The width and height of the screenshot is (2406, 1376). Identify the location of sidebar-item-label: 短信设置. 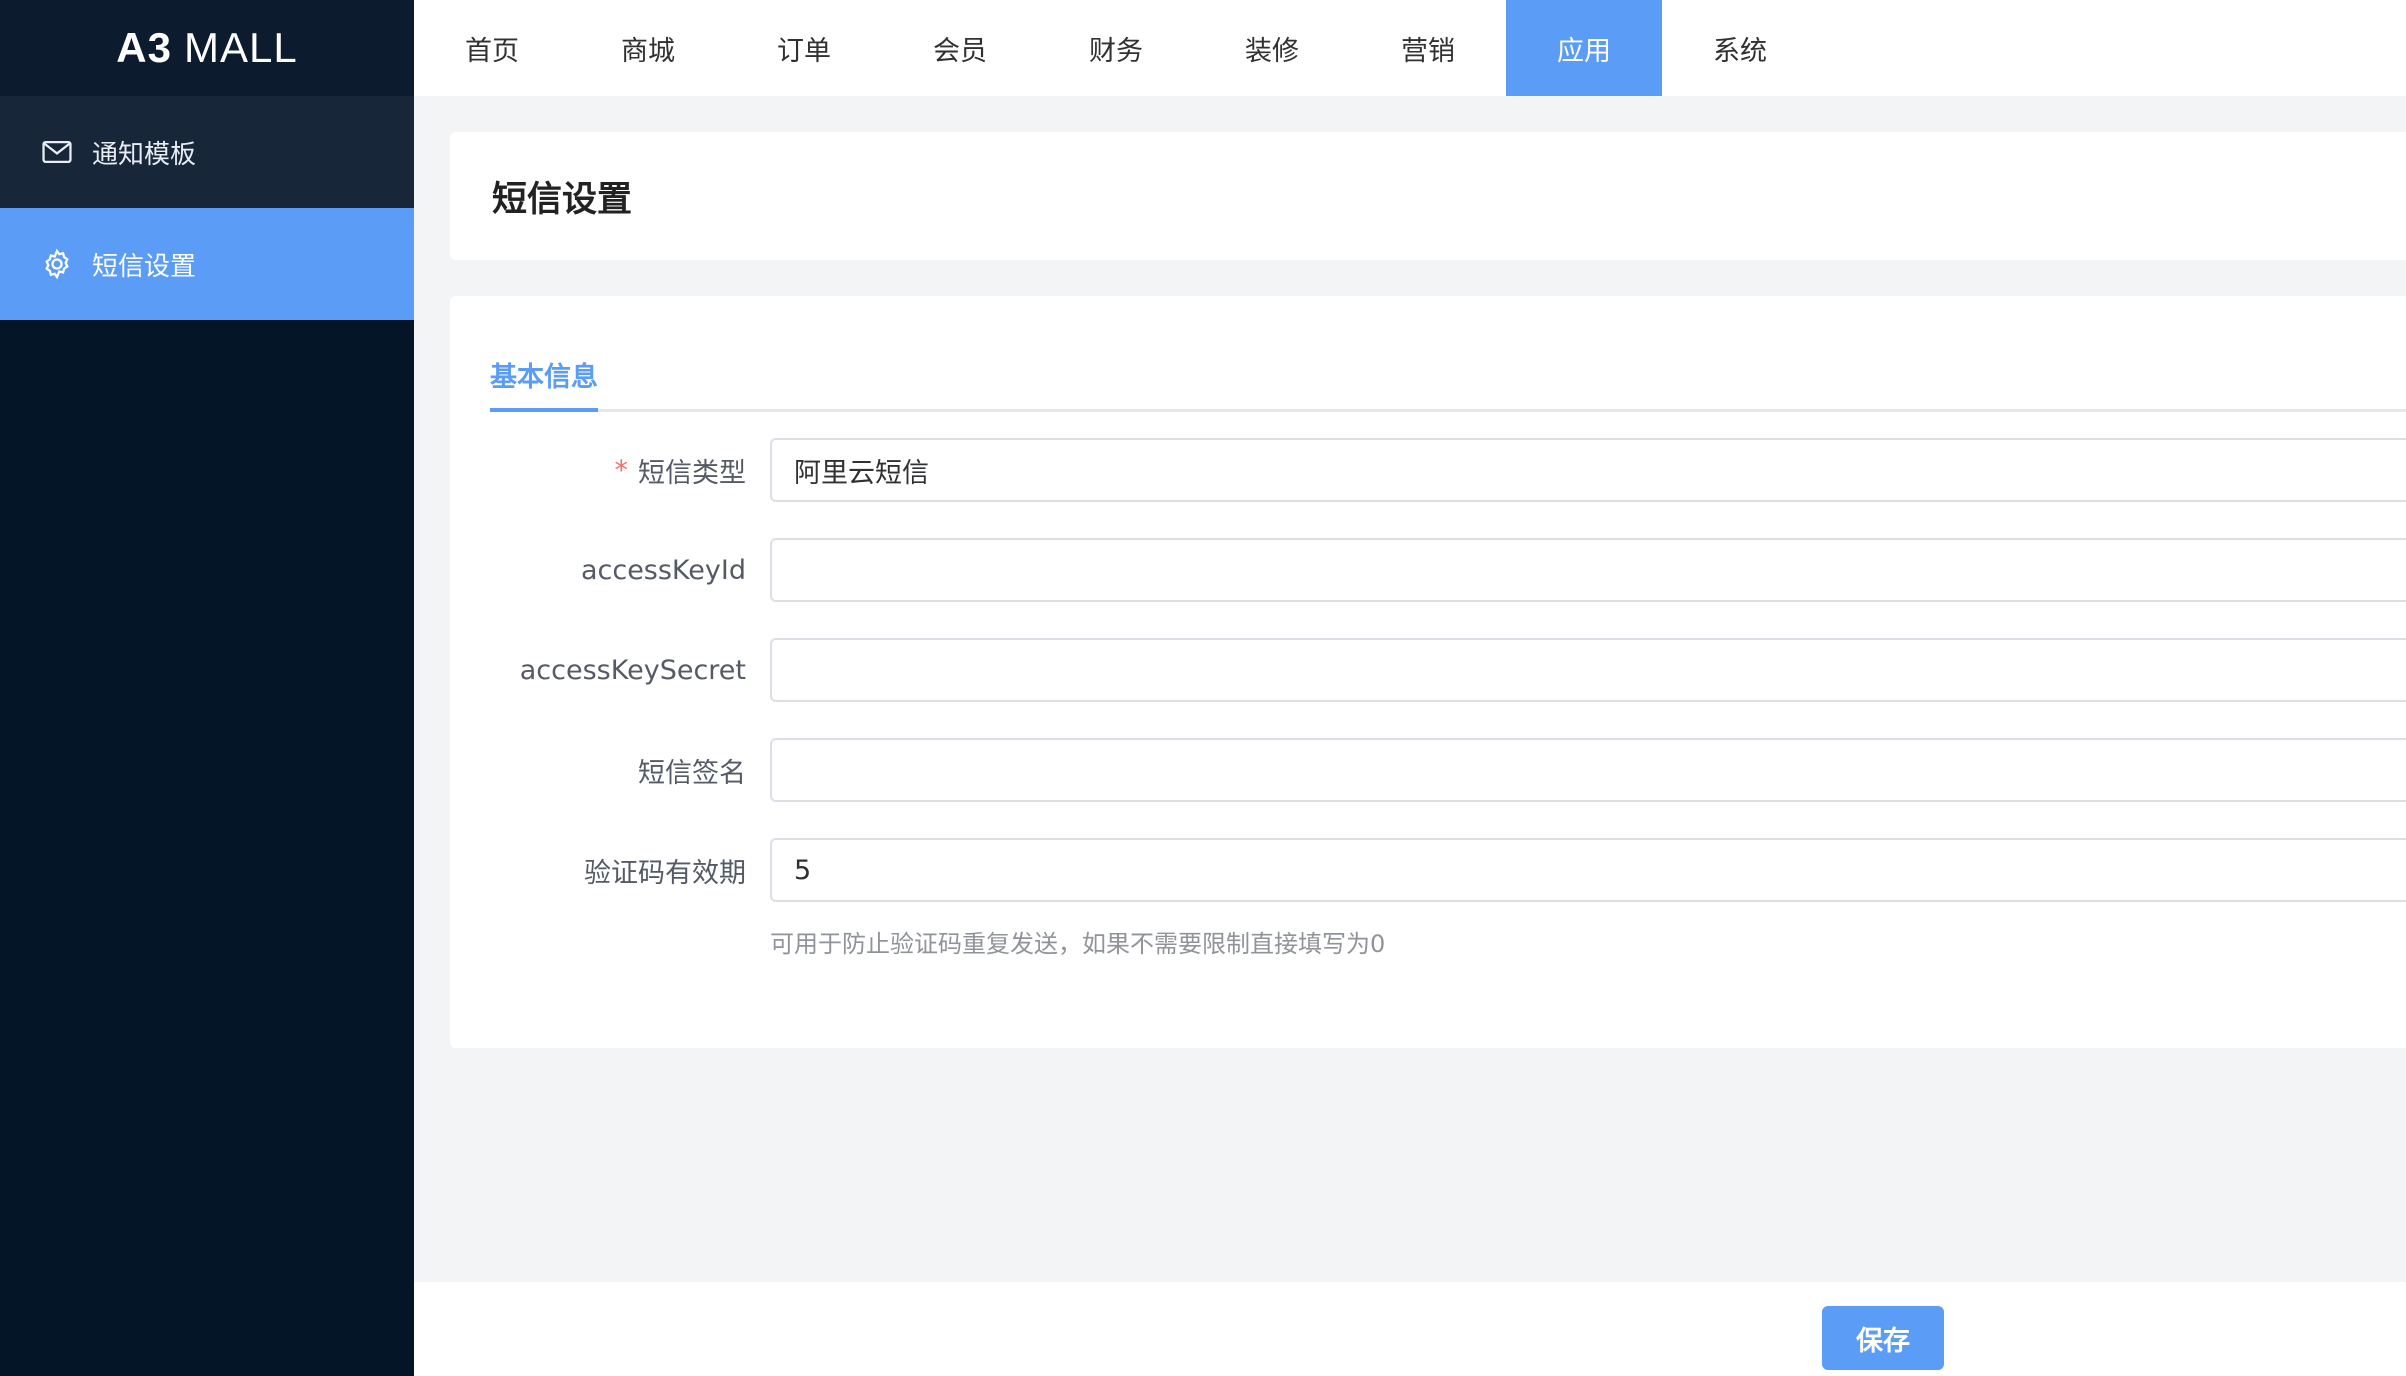
(144, 266).